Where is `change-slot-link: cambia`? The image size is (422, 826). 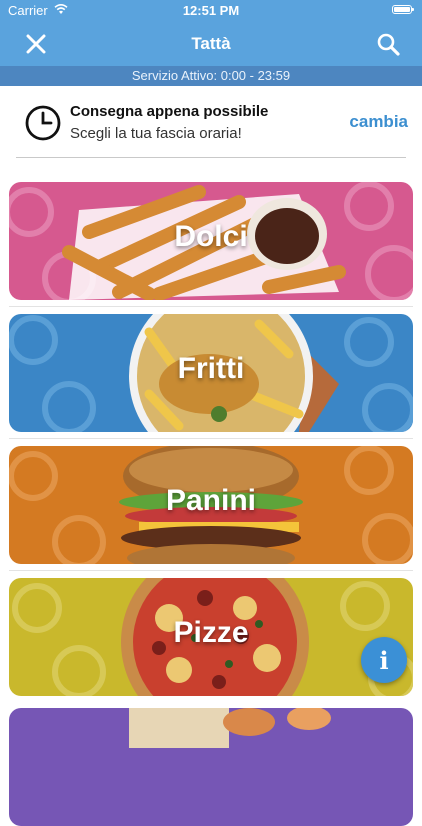 change-slot-link: cambia is located at coordinates (378, 122).